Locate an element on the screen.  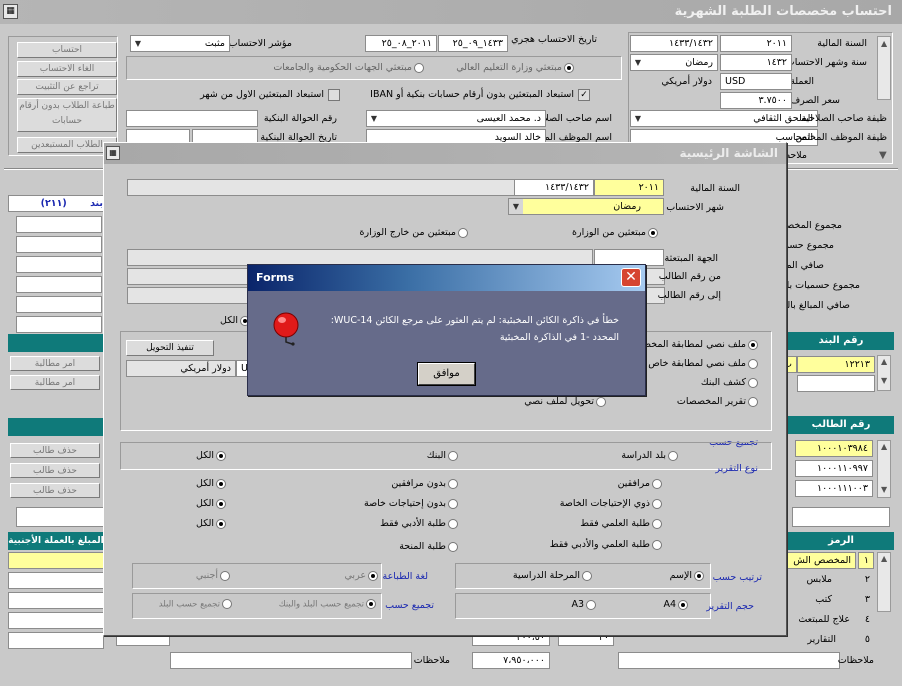
student-no-field-1: ١٠٠٠١٠٣٩٨٤ is located at coordinates (834, 448).